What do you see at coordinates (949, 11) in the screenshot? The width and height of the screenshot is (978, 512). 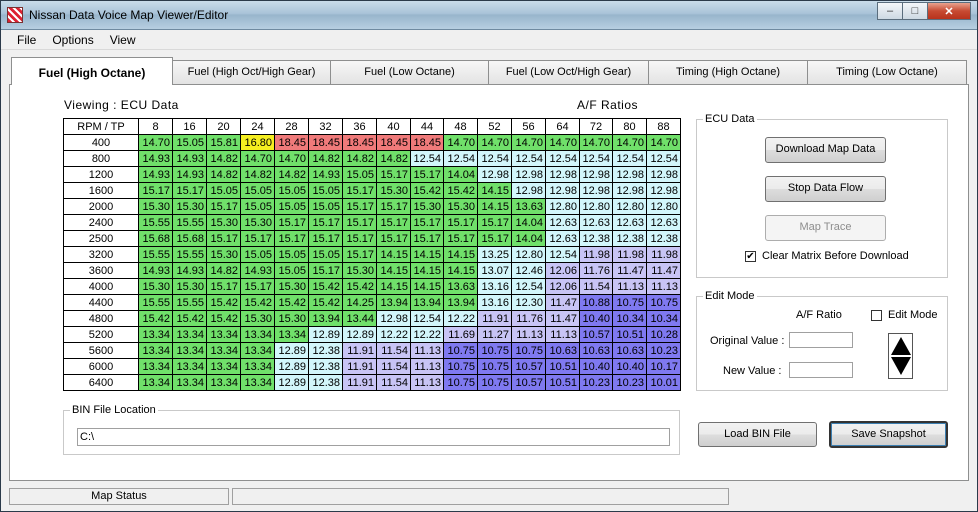 I see `close-button: ✕` at bounding box center [949, 11].